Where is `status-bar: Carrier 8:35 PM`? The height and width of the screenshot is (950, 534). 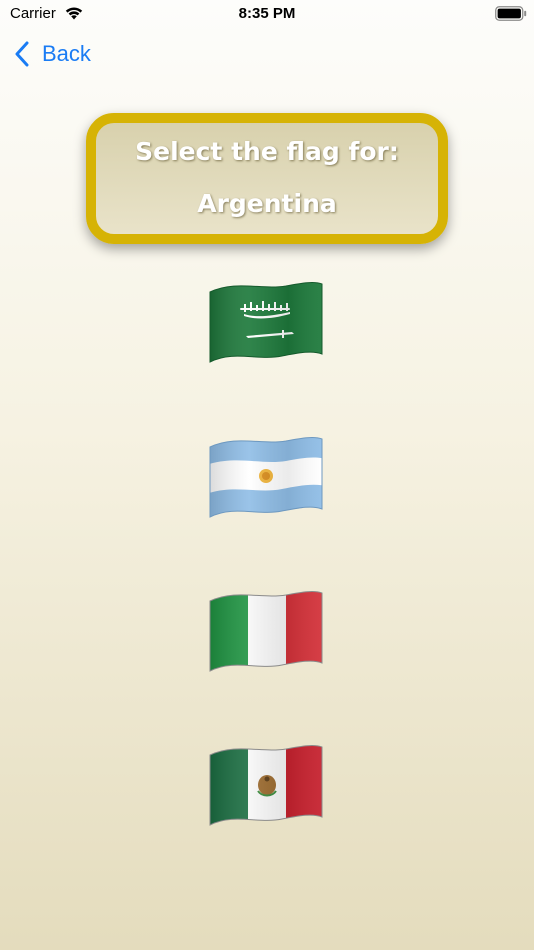 status-bar: Carrier 8:35 PM is located at coordinates (267, 14).